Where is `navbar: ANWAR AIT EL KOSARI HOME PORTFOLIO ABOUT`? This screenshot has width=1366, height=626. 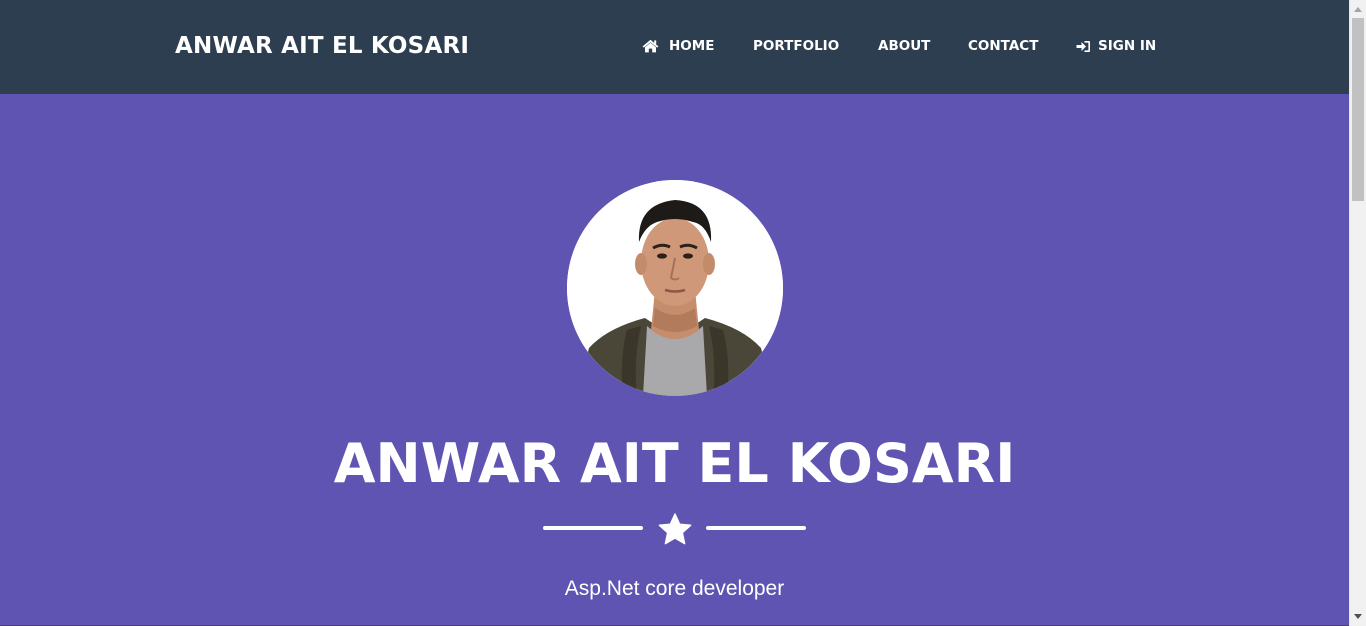 navbar: ANWAR AIT EL KOSARI HOME PORTFOLIO ABOUT is located at coordinates (674, 47).